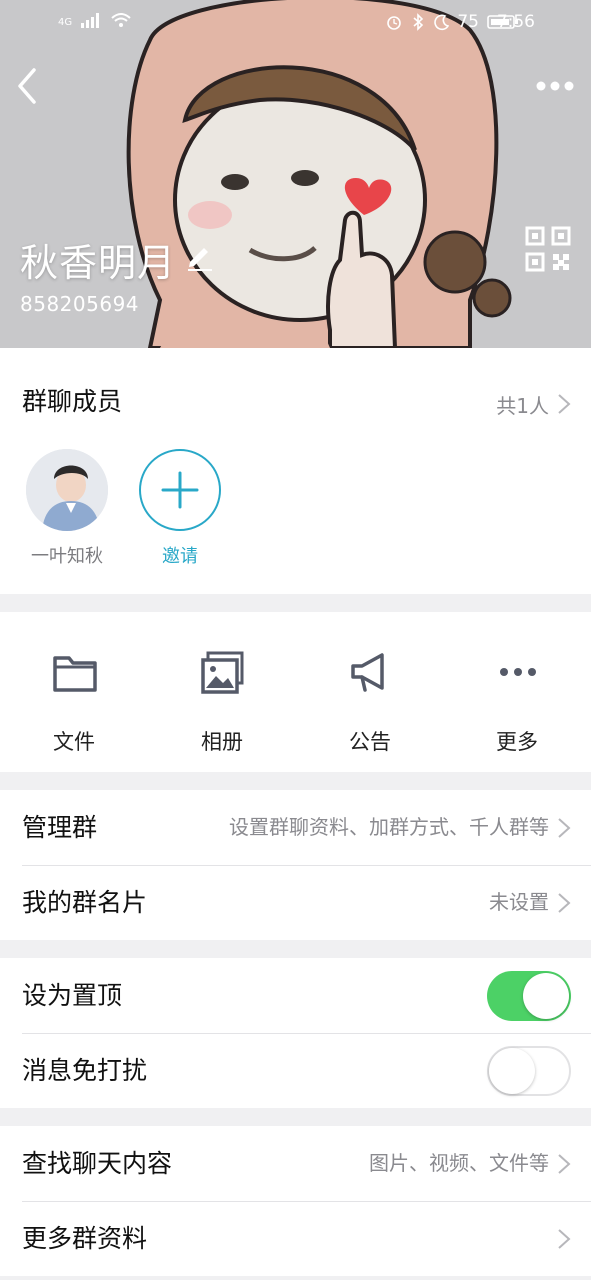 The height and width of the screenshot is (1280, 591). I want to click on alarm-icon, so click(394, 23).